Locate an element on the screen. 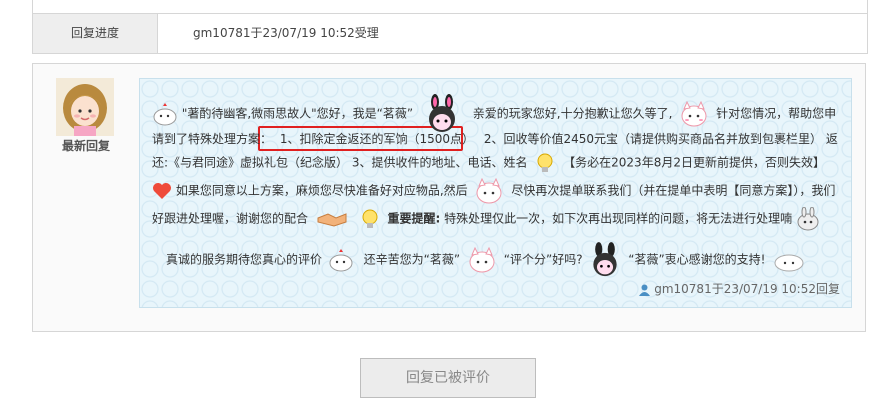 This screenshot has width=876, height=411. reply-line-2a: 请到了特殊处理方案： is located at coordinates (212, 139).